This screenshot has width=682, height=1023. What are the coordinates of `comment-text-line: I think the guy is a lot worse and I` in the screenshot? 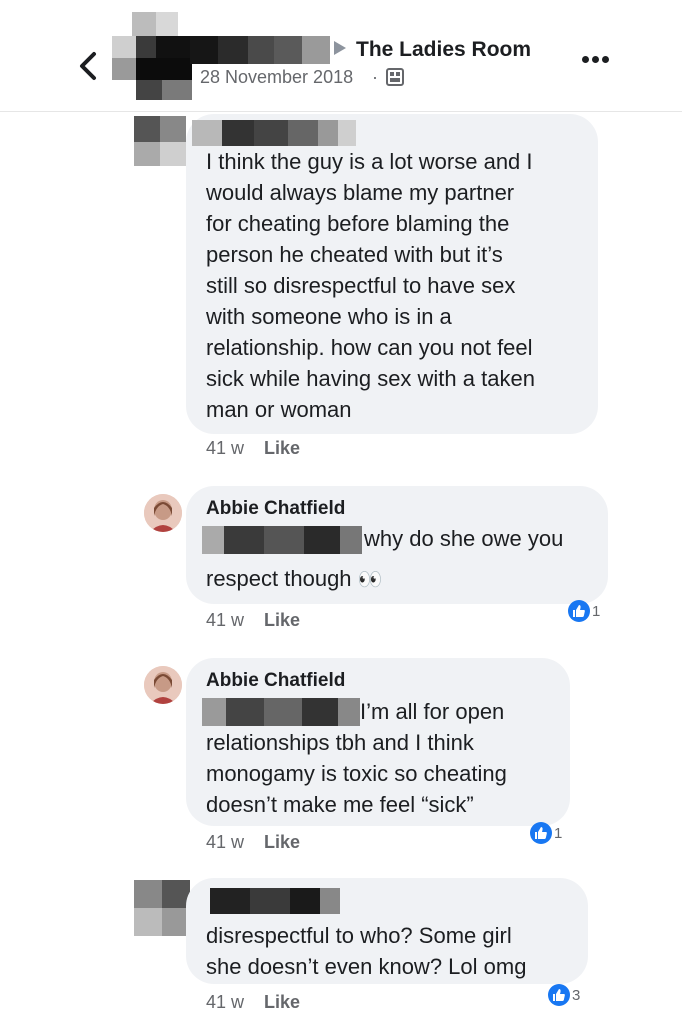 It's located at (369, 161).